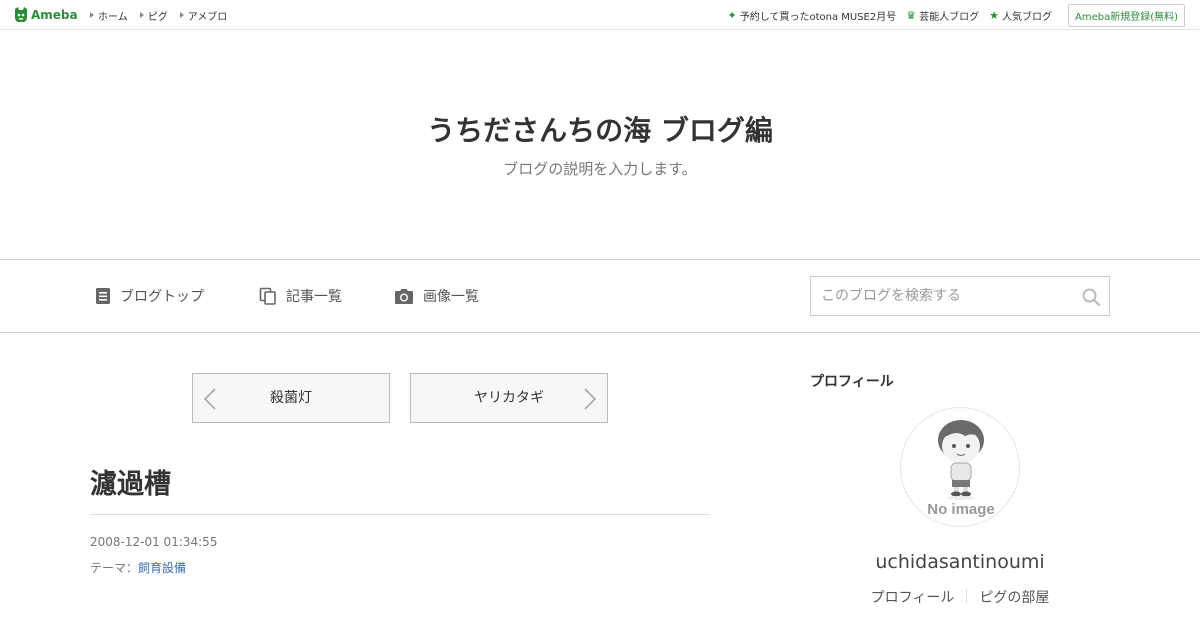 Image resolution: width=1200 pixels, height=630 pixels. Describe the element at coordinates (818, 17) in the screenshot. I see `top-link-label: 予約して買ったotona MUSE2月号` at that location.